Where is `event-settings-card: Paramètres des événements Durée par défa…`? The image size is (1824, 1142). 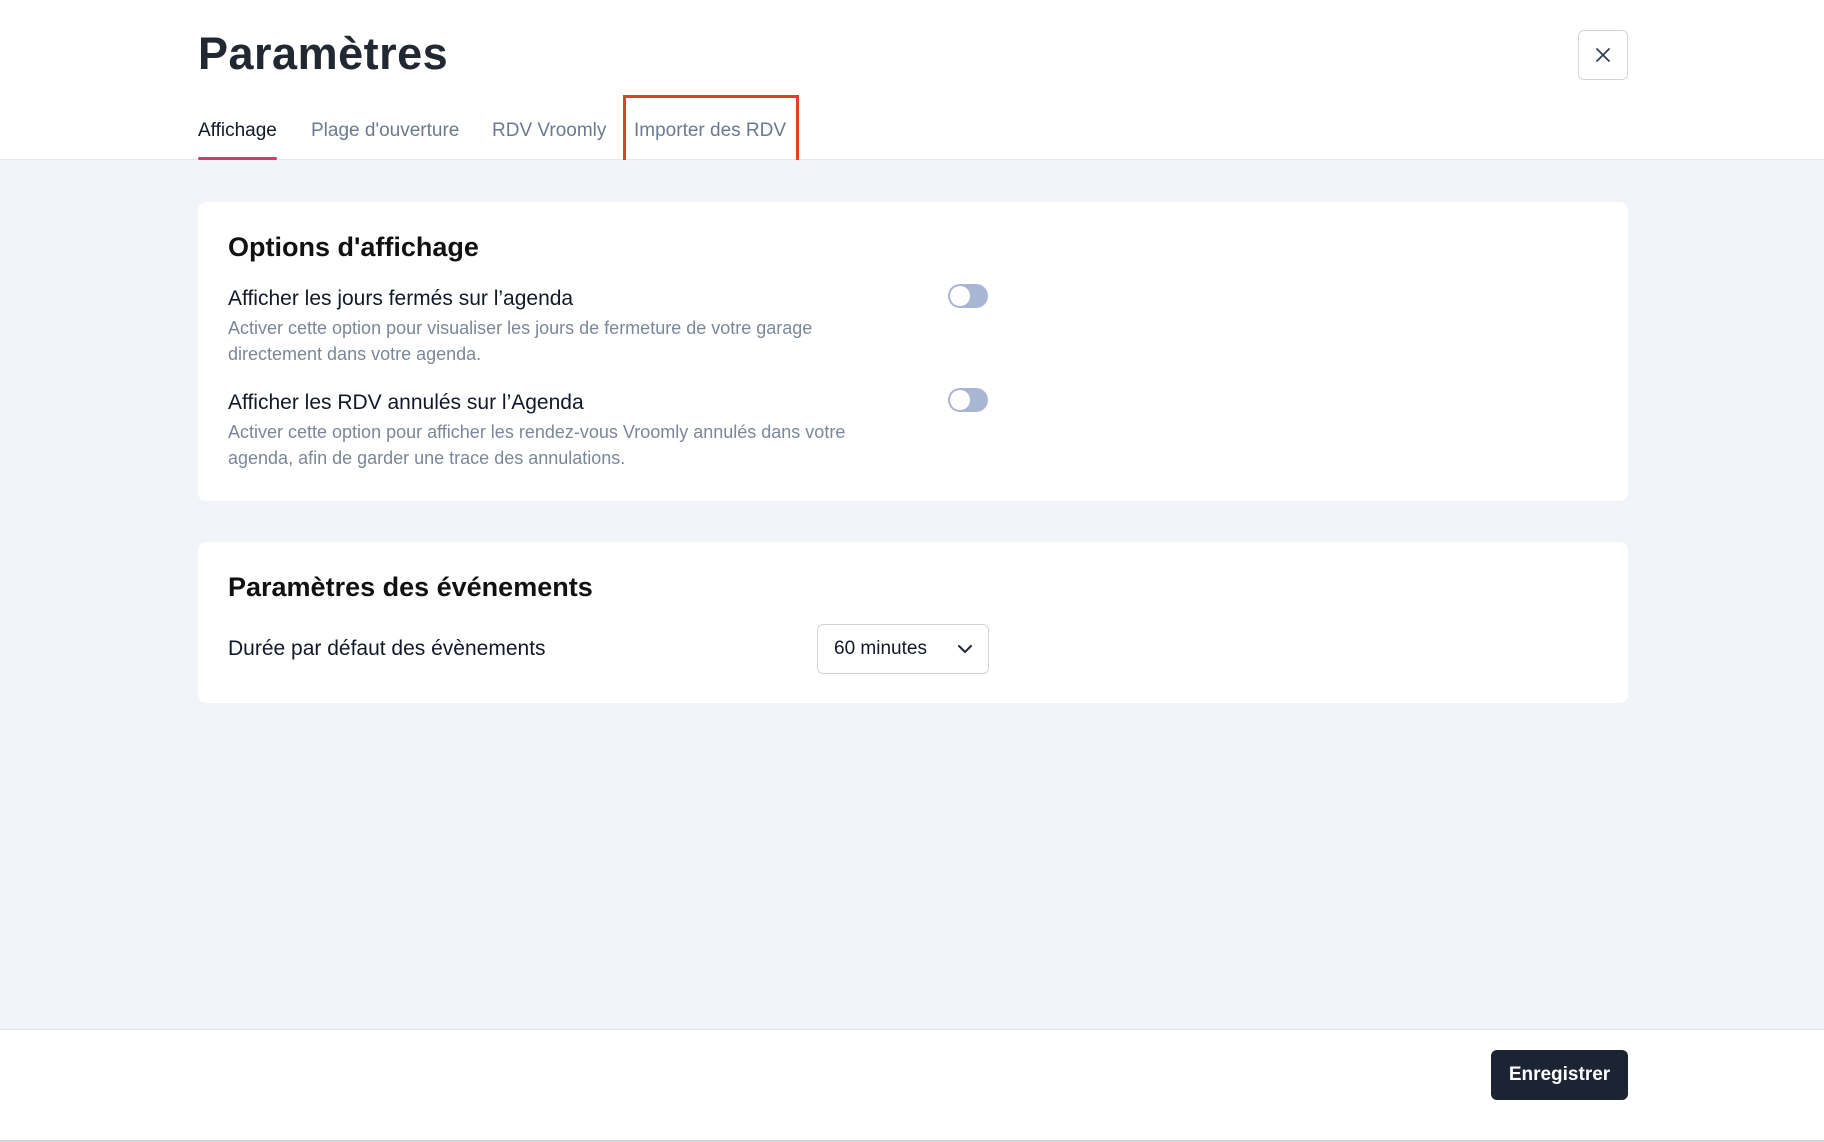
event-settings-card: Paramètres des événements Durée par défa… is located at coordinates (913, 622).